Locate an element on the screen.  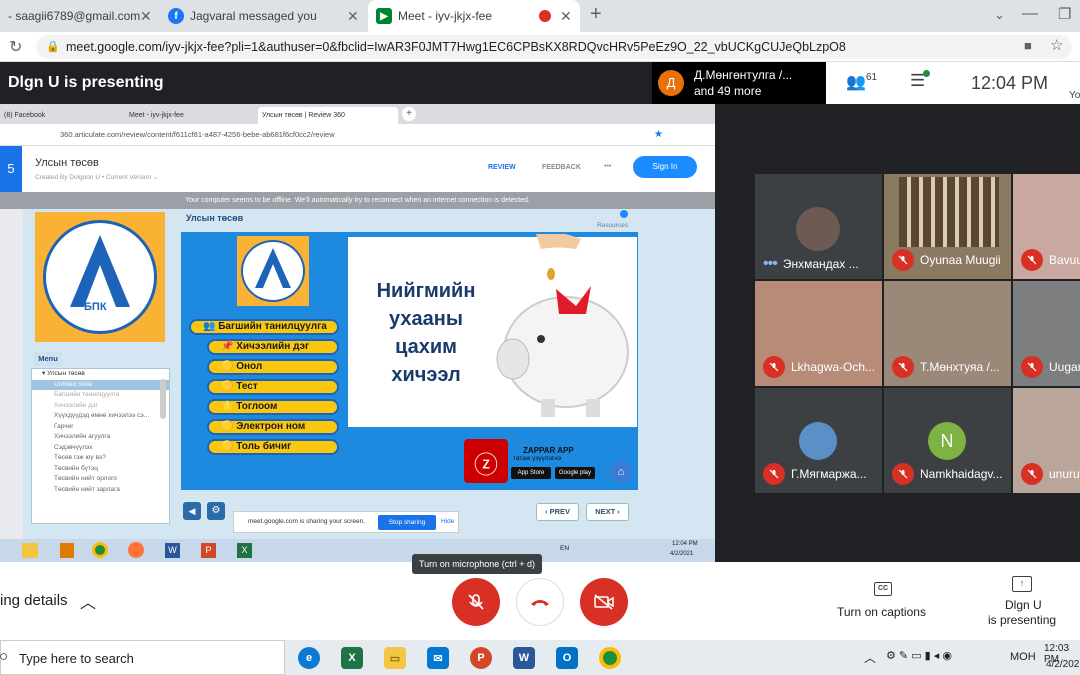
outlook-icon: O is located at coordinates (567, 658).